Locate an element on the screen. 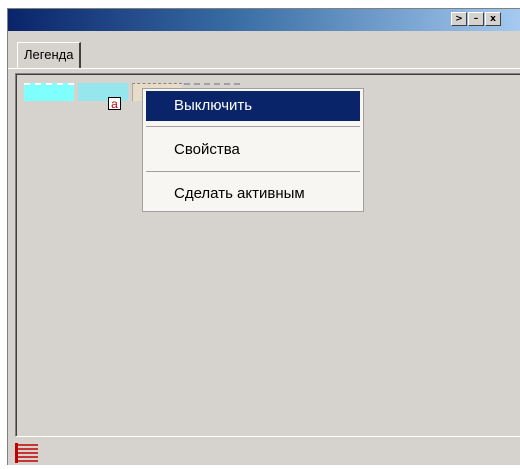 This screenshot has height=469, width=520. title-bar: > – x is located at coordinates (264, 20).